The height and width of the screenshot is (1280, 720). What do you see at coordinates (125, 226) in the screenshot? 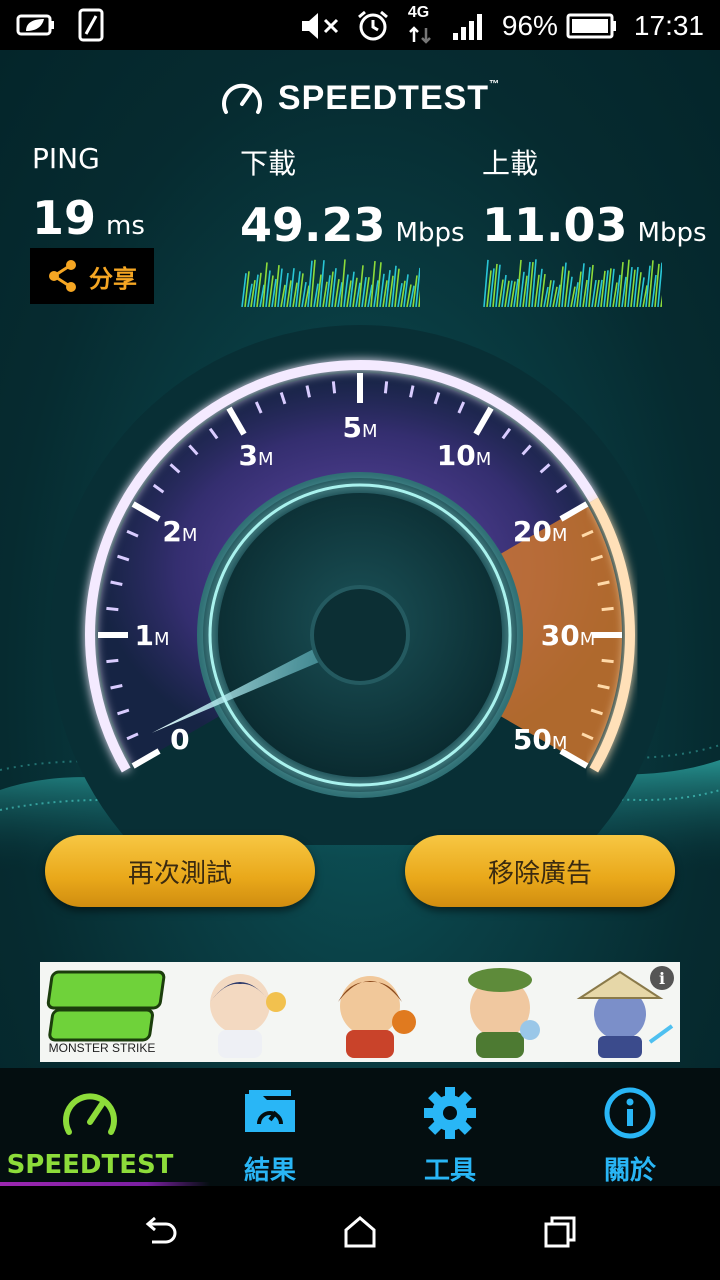
I see `ping-unit: ms` at bounding box center [125, 226].